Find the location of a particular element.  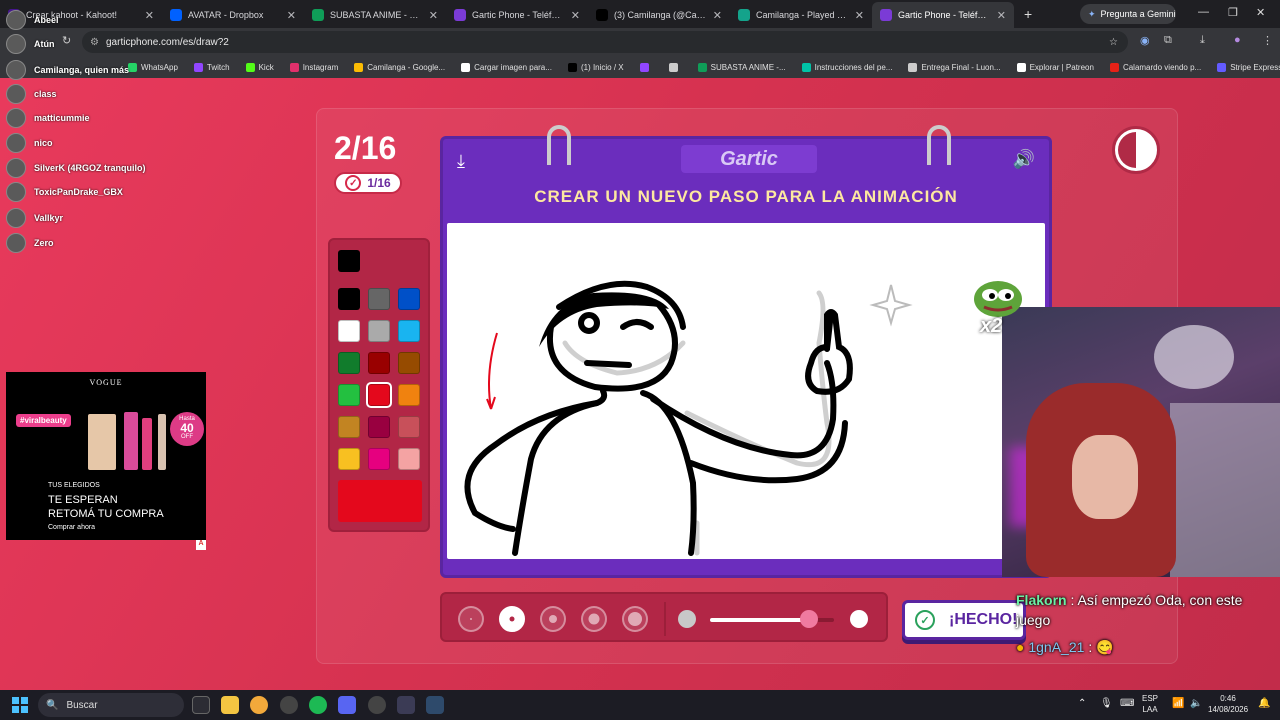

bookmark-item: Explorar | Patreon is located at coordinates (1055, 67).